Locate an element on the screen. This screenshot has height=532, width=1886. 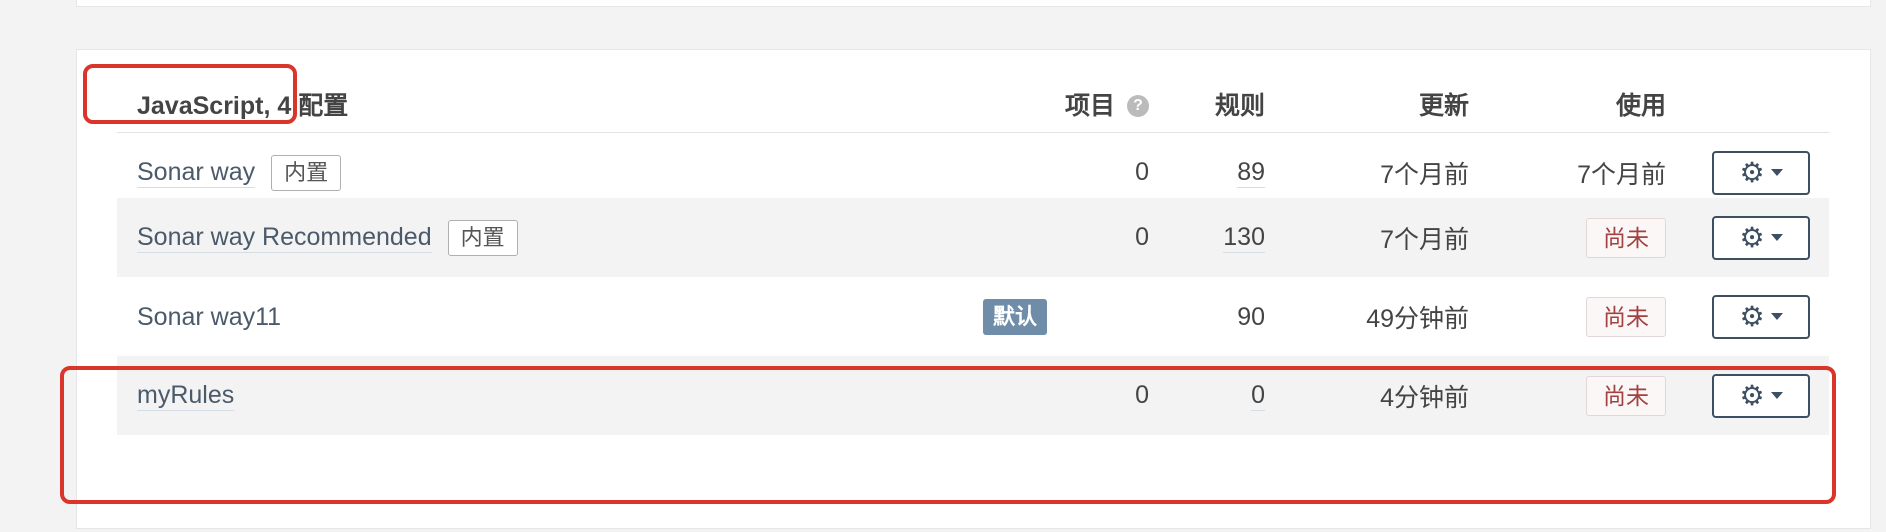
previous-panel is located at coordinates (973, 3).